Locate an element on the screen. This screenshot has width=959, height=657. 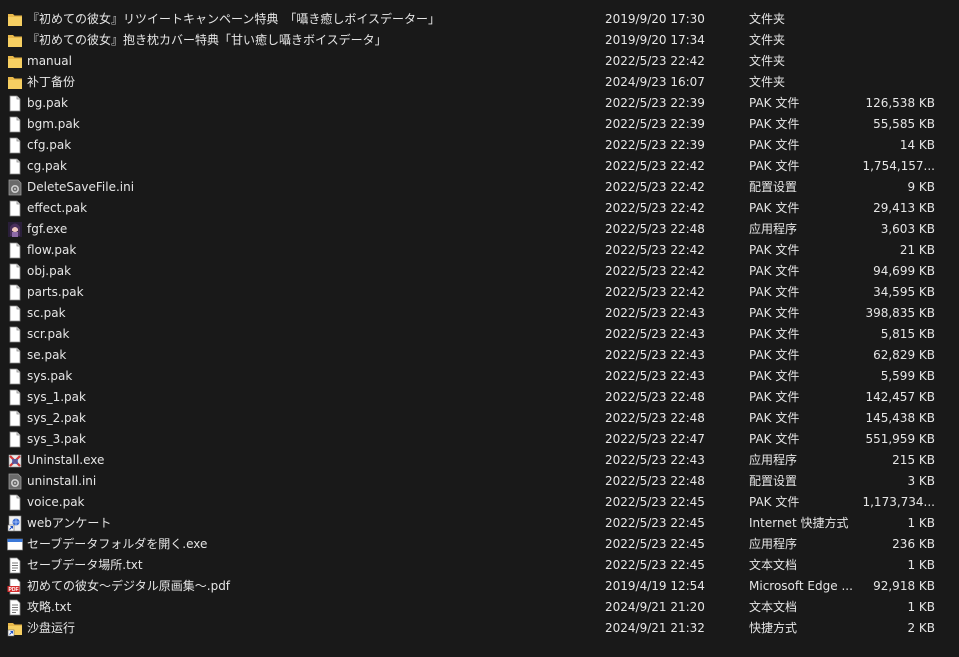
file-name: 『初めての彼女』抱き枕カバー特典「甘い癒し囁きボイスデータ」 is located at coordinates (207, 40).